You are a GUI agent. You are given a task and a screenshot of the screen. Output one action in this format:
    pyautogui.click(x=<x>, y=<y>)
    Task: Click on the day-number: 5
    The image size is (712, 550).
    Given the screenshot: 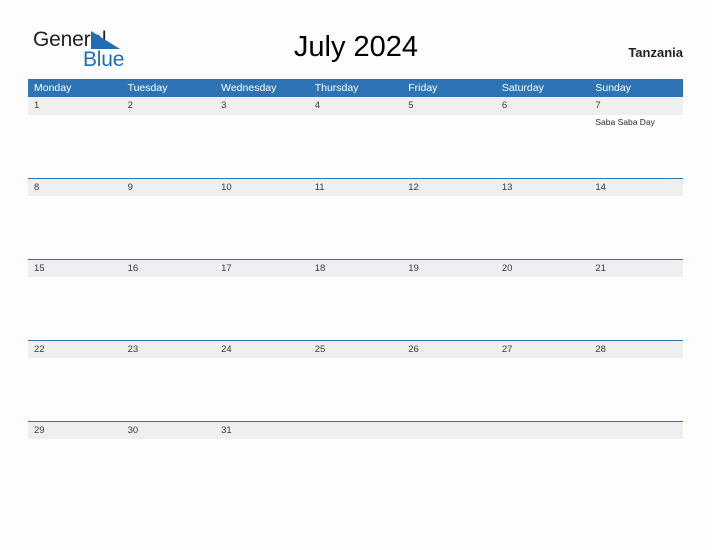 What is the action you would take?
    pyautogui.click(x=449, y=105)
    